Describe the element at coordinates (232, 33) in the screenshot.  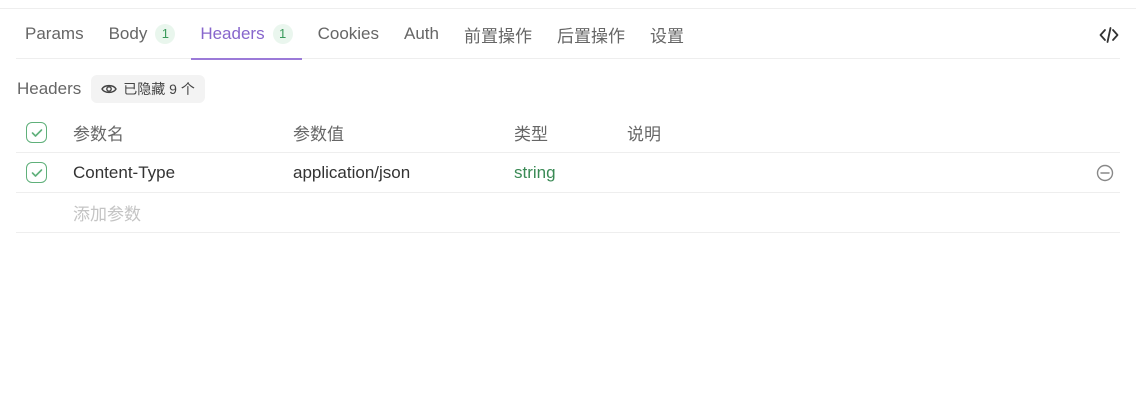
I see `tab-label: Headers` at that location.